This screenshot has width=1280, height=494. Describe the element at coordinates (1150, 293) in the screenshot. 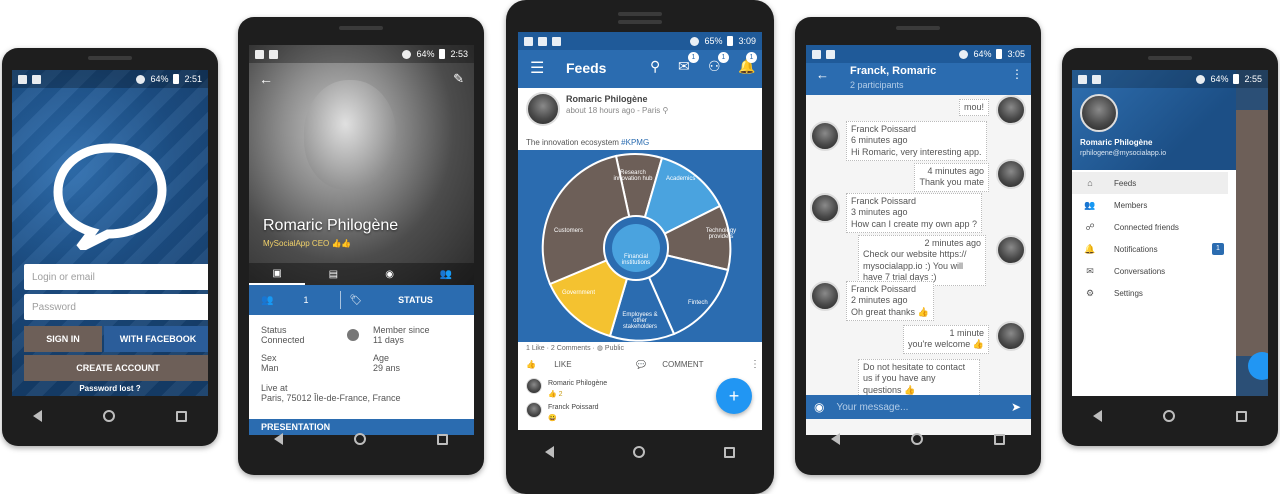

I see `drawer-item-settings: ⚙ Settings` at that location.